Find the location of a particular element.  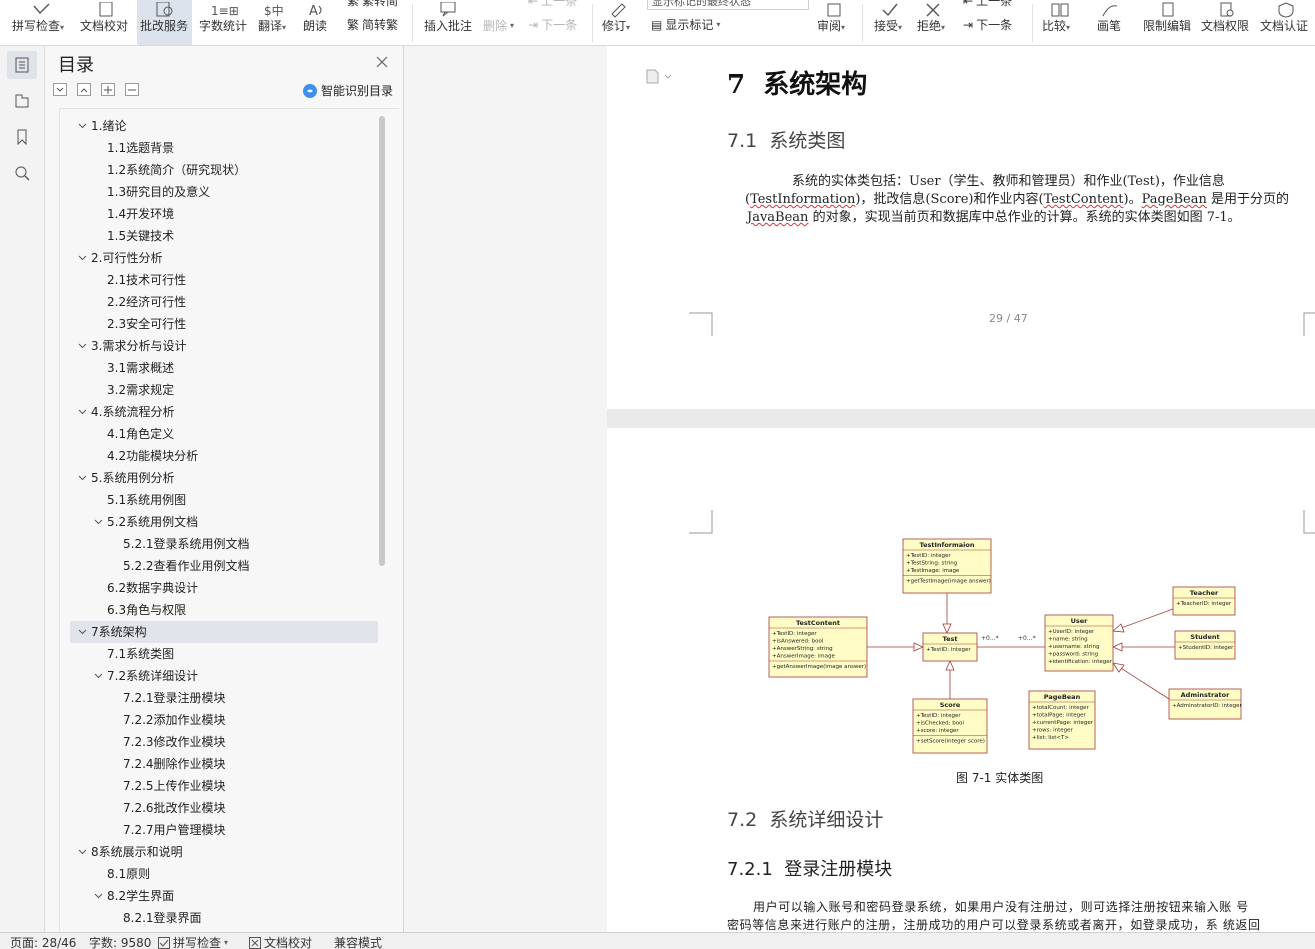

toc-item: 5.2.1登录系统用例文档 is located at coordinates (224, 544).